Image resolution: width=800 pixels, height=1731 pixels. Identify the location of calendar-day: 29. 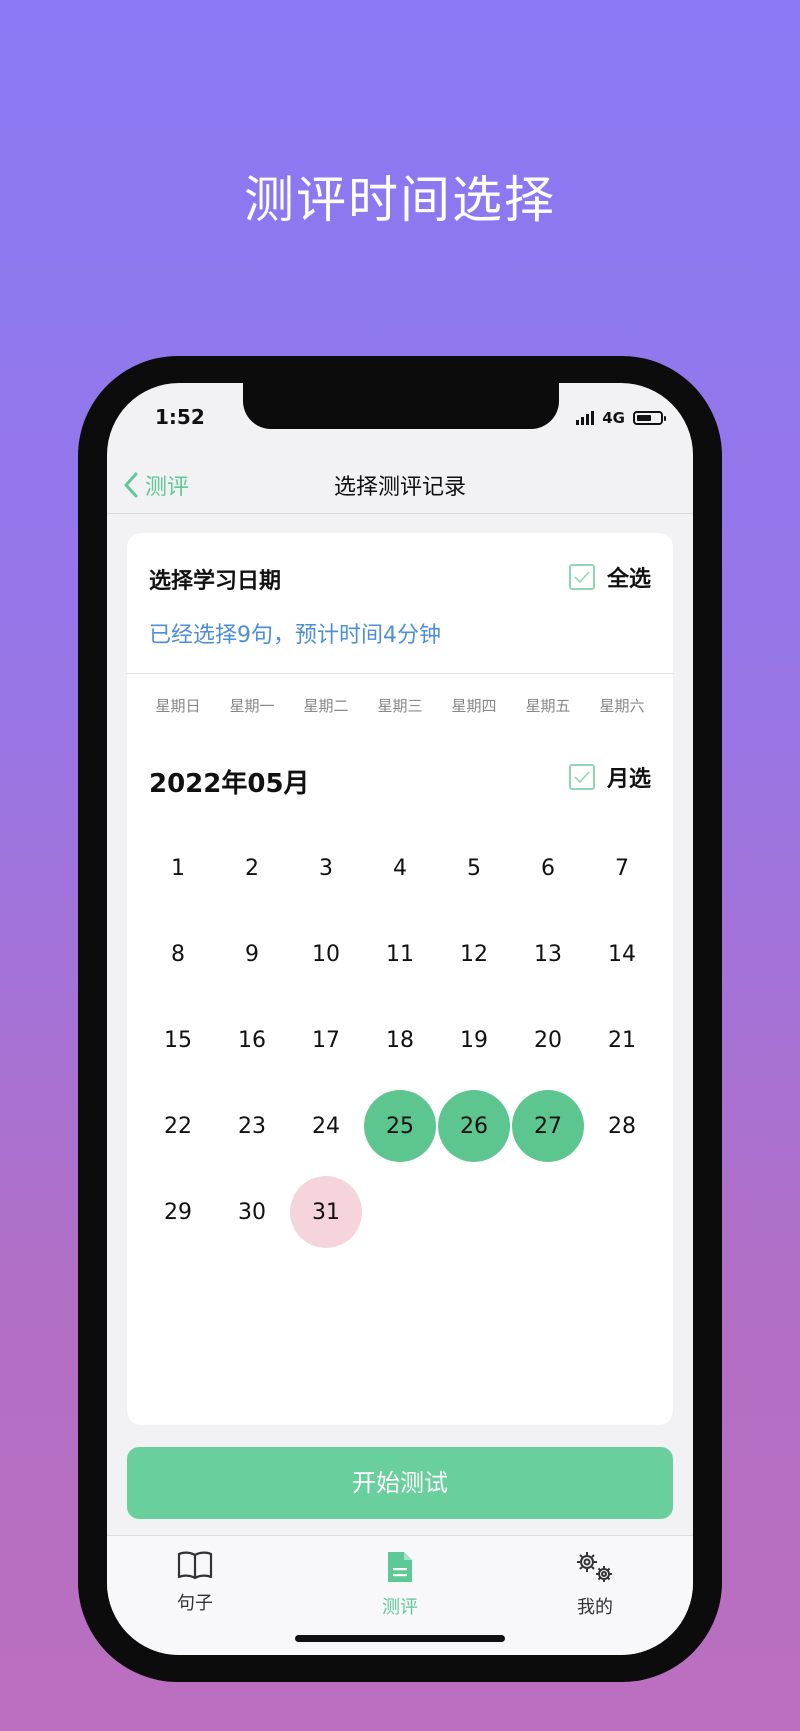
(178, 1212).